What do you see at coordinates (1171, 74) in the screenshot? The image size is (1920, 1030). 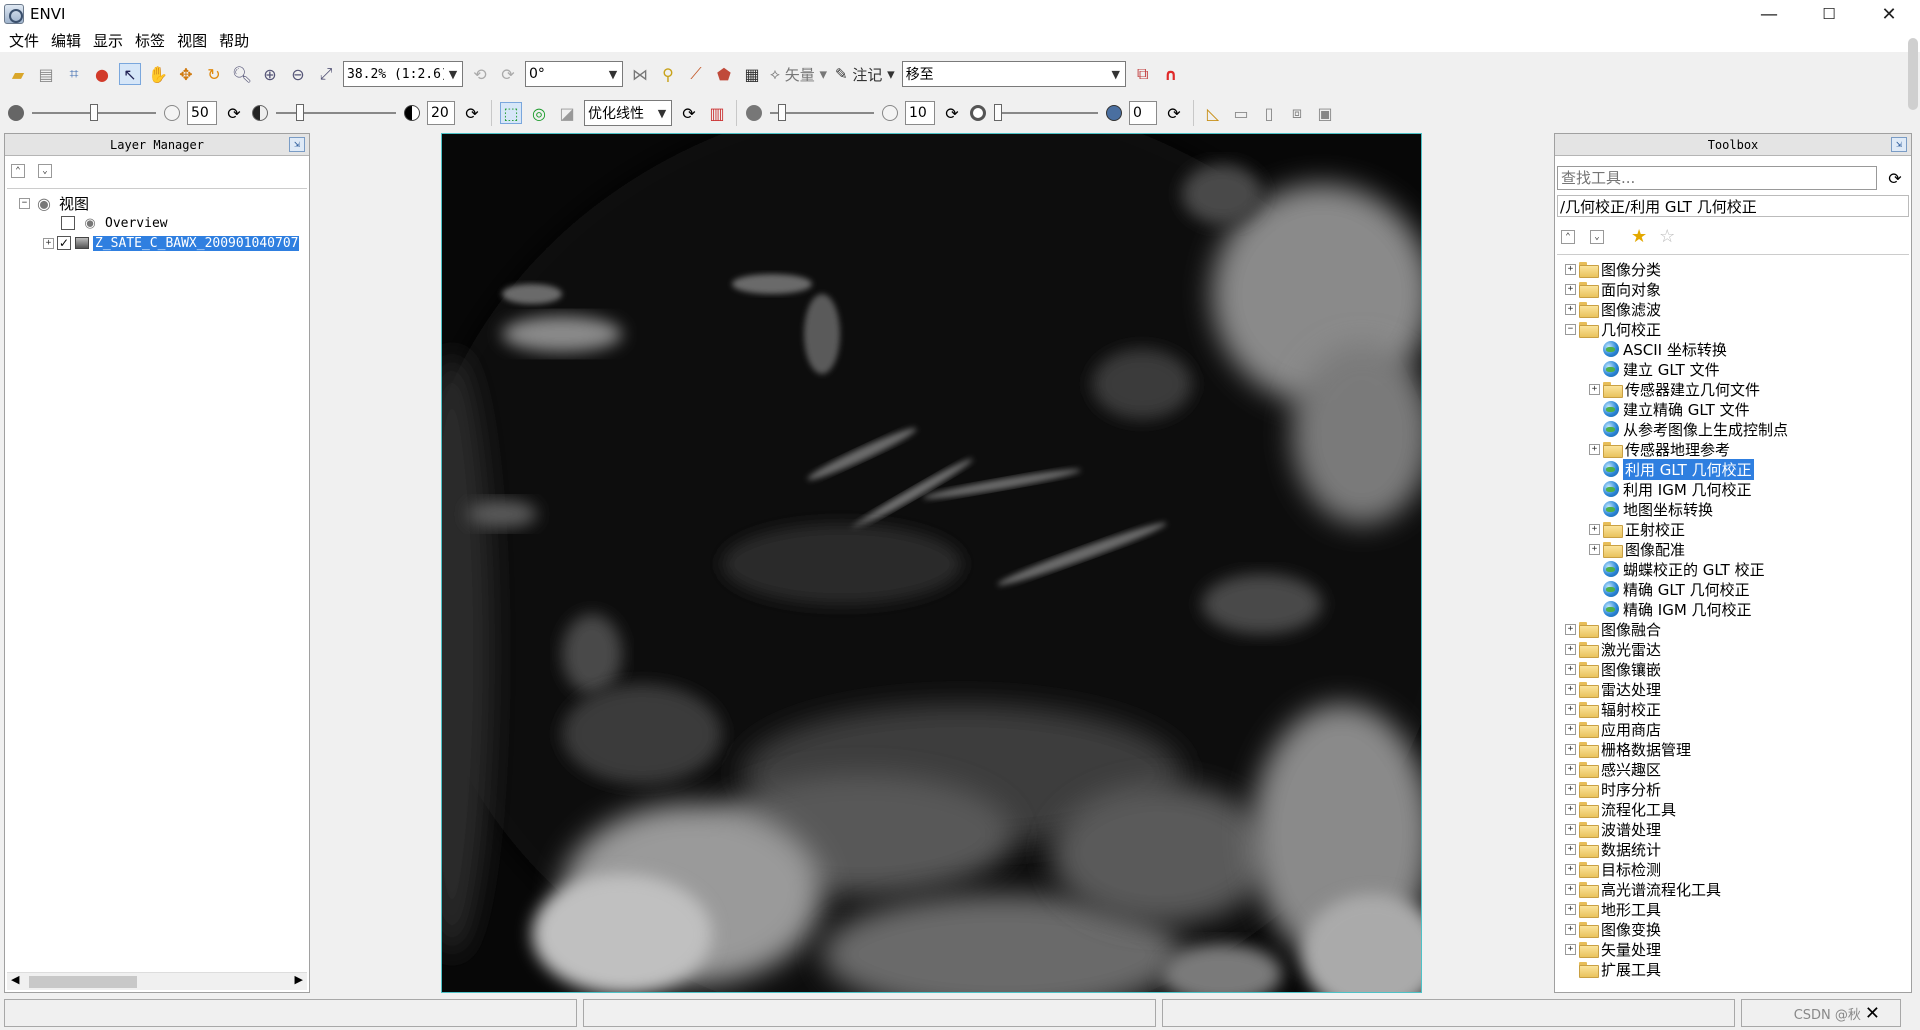 I see `chip-icon: ∩` at bounding box center [1171, 74].